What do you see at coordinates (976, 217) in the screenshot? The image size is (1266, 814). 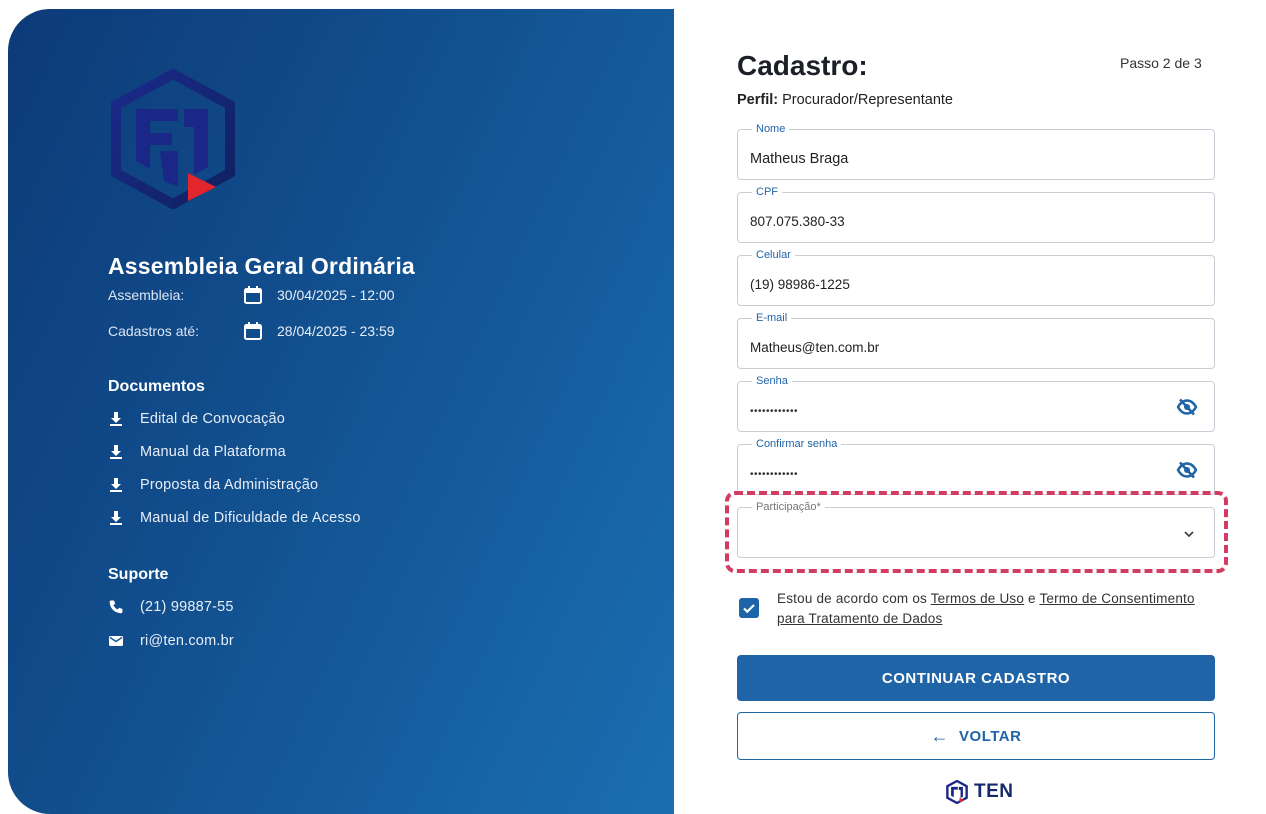 I see `cpf-input` at bounding box center [976, 217].